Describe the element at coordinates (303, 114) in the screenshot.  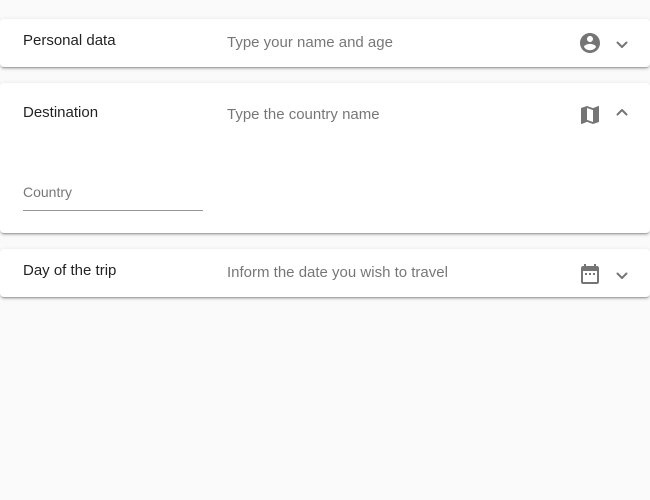
I see `panel-description: Type the country name` at that location.